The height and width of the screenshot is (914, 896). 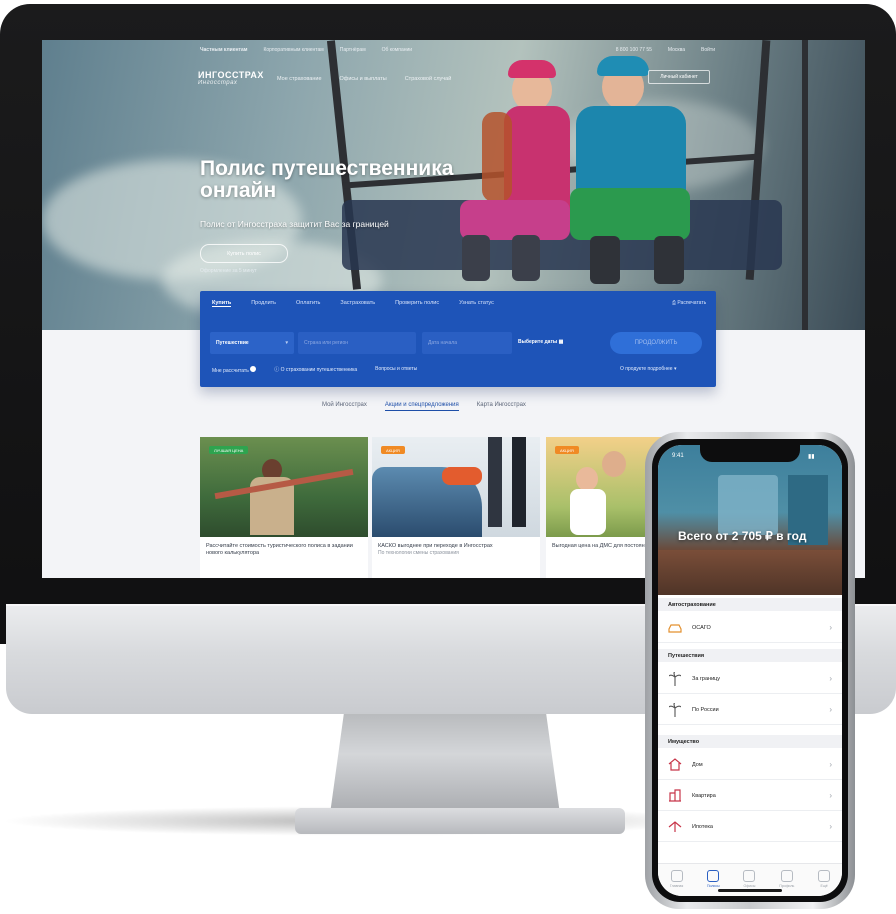 I want to click on calc-tab-pay: Оплатить, so click(x=308, y=303).